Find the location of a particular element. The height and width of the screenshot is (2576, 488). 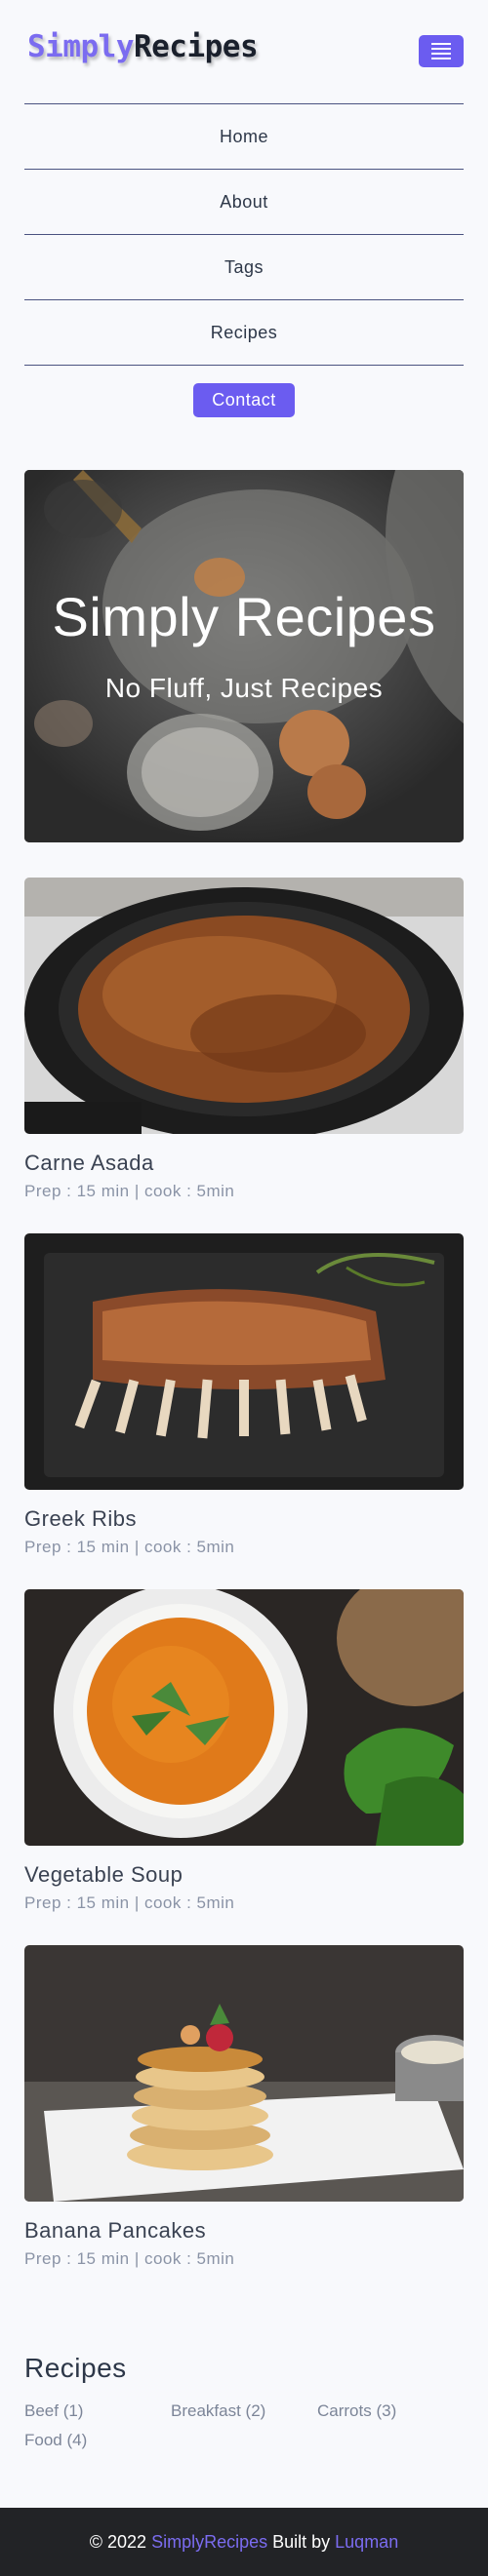

site-header: SimplyRecipes is located at coordinates (244, 50).